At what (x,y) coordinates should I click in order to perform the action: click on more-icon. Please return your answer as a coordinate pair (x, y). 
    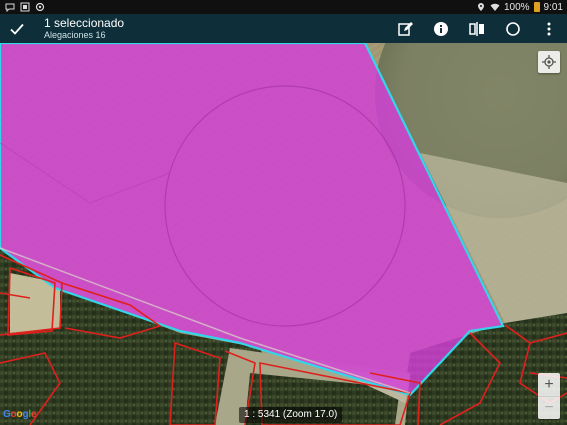
    Looking at the image, I should click on (549, 29).